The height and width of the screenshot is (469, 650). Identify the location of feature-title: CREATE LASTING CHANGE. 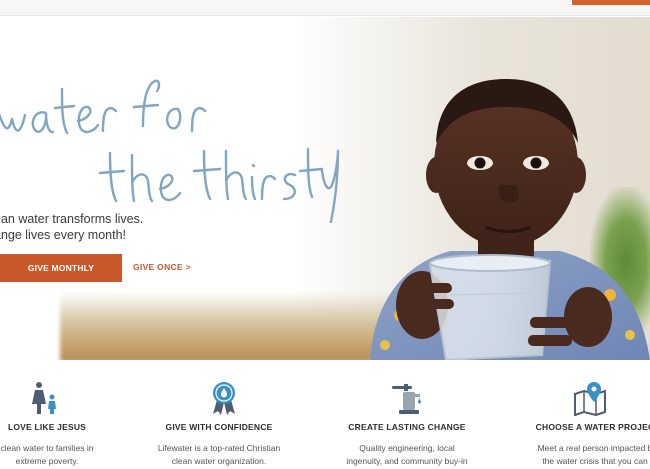
(407, 427).